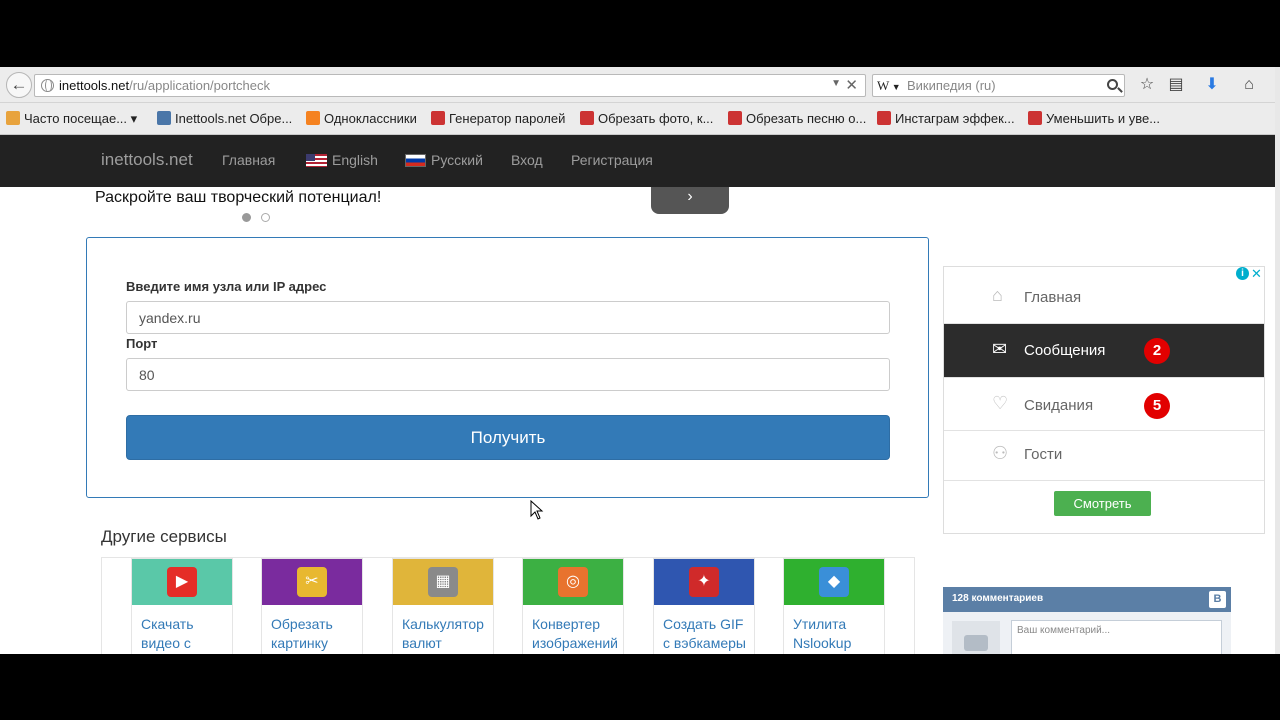 The image size is (1280, 720). I want to click on nslookup-icon: ◆, so click(834, 582).